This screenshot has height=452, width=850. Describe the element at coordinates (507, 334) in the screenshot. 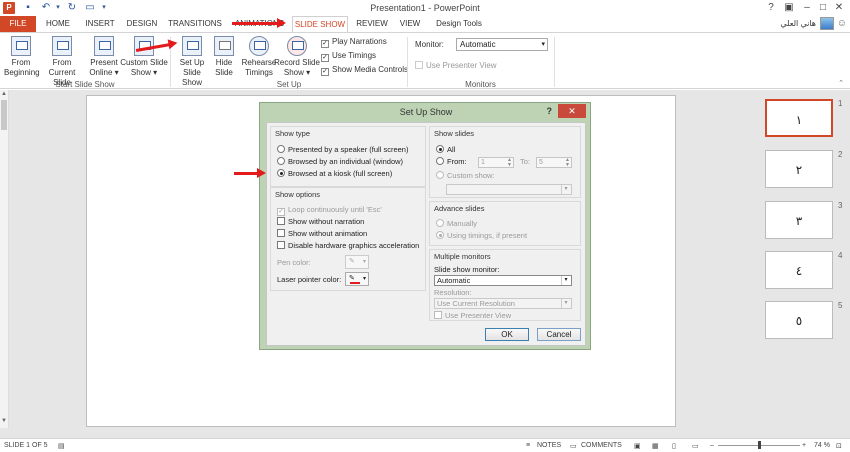

I see `ok-button: OK` at that location.